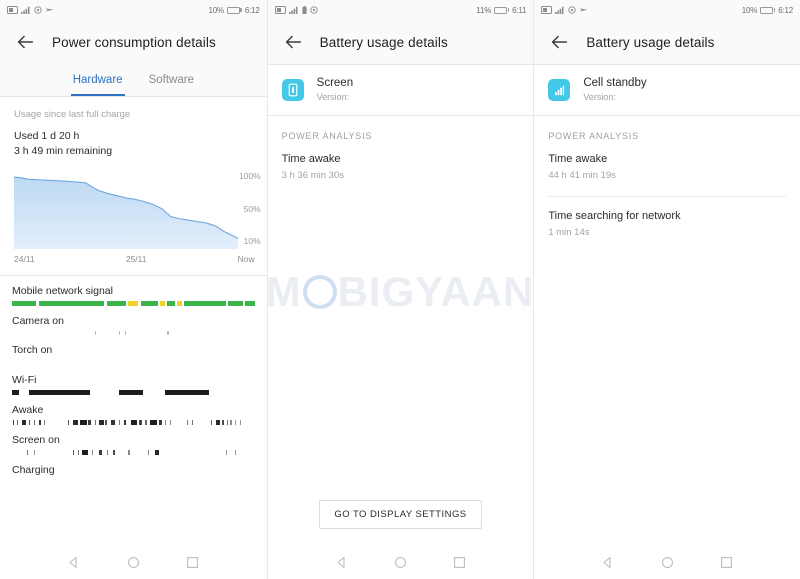  What do you see at coordinates (615, 83) in the screenshot?
I see `app-name-label: Cell standby` at bounding box center [615, 83].